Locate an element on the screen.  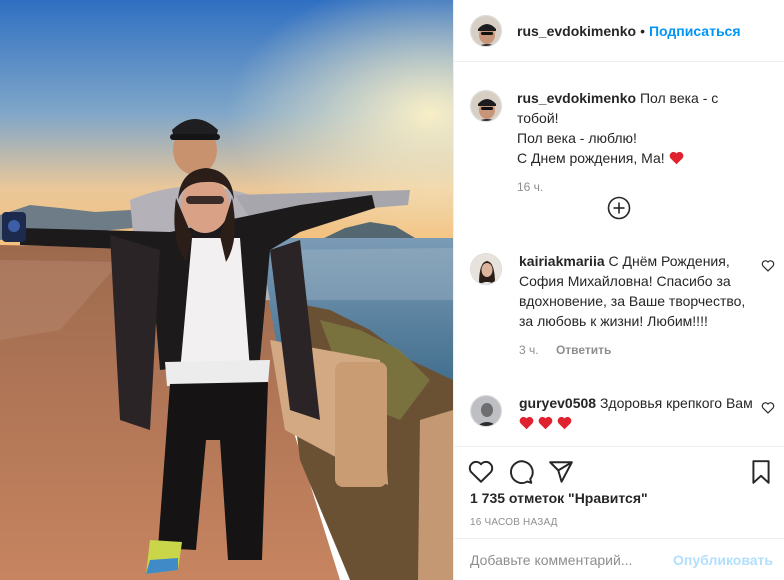
action-bar is located at coordinates (619, 470).